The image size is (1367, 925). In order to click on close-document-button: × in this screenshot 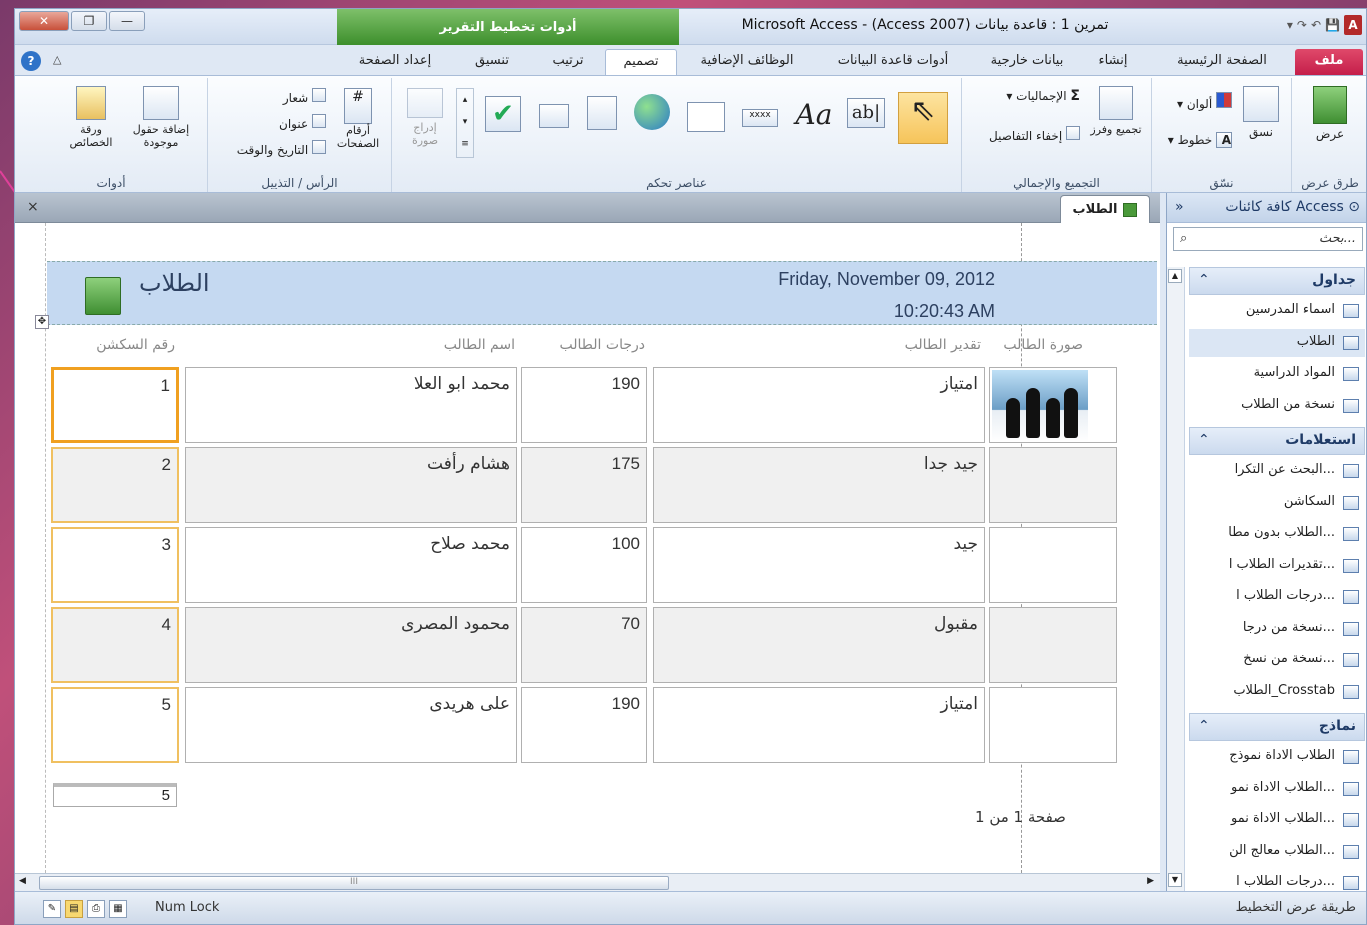, I will do `click(33, 207)`.